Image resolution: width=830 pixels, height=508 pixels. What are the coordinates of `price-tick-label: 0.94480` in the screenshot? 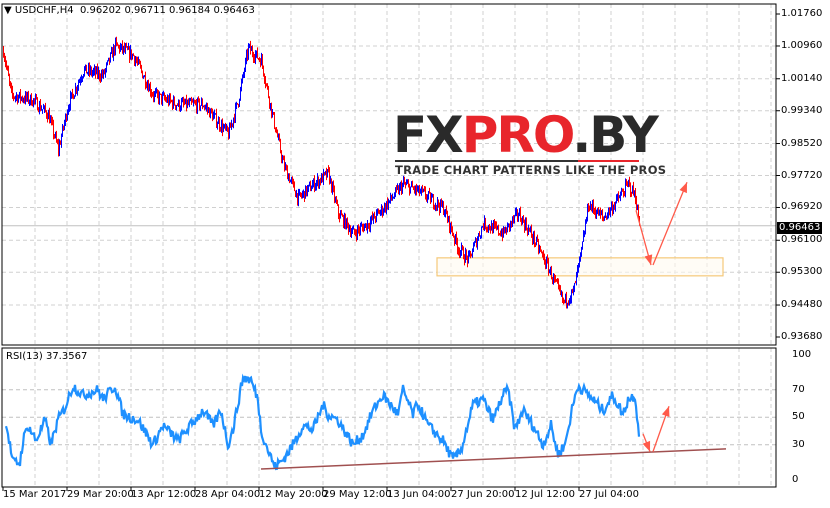 It's located at (802, 305).